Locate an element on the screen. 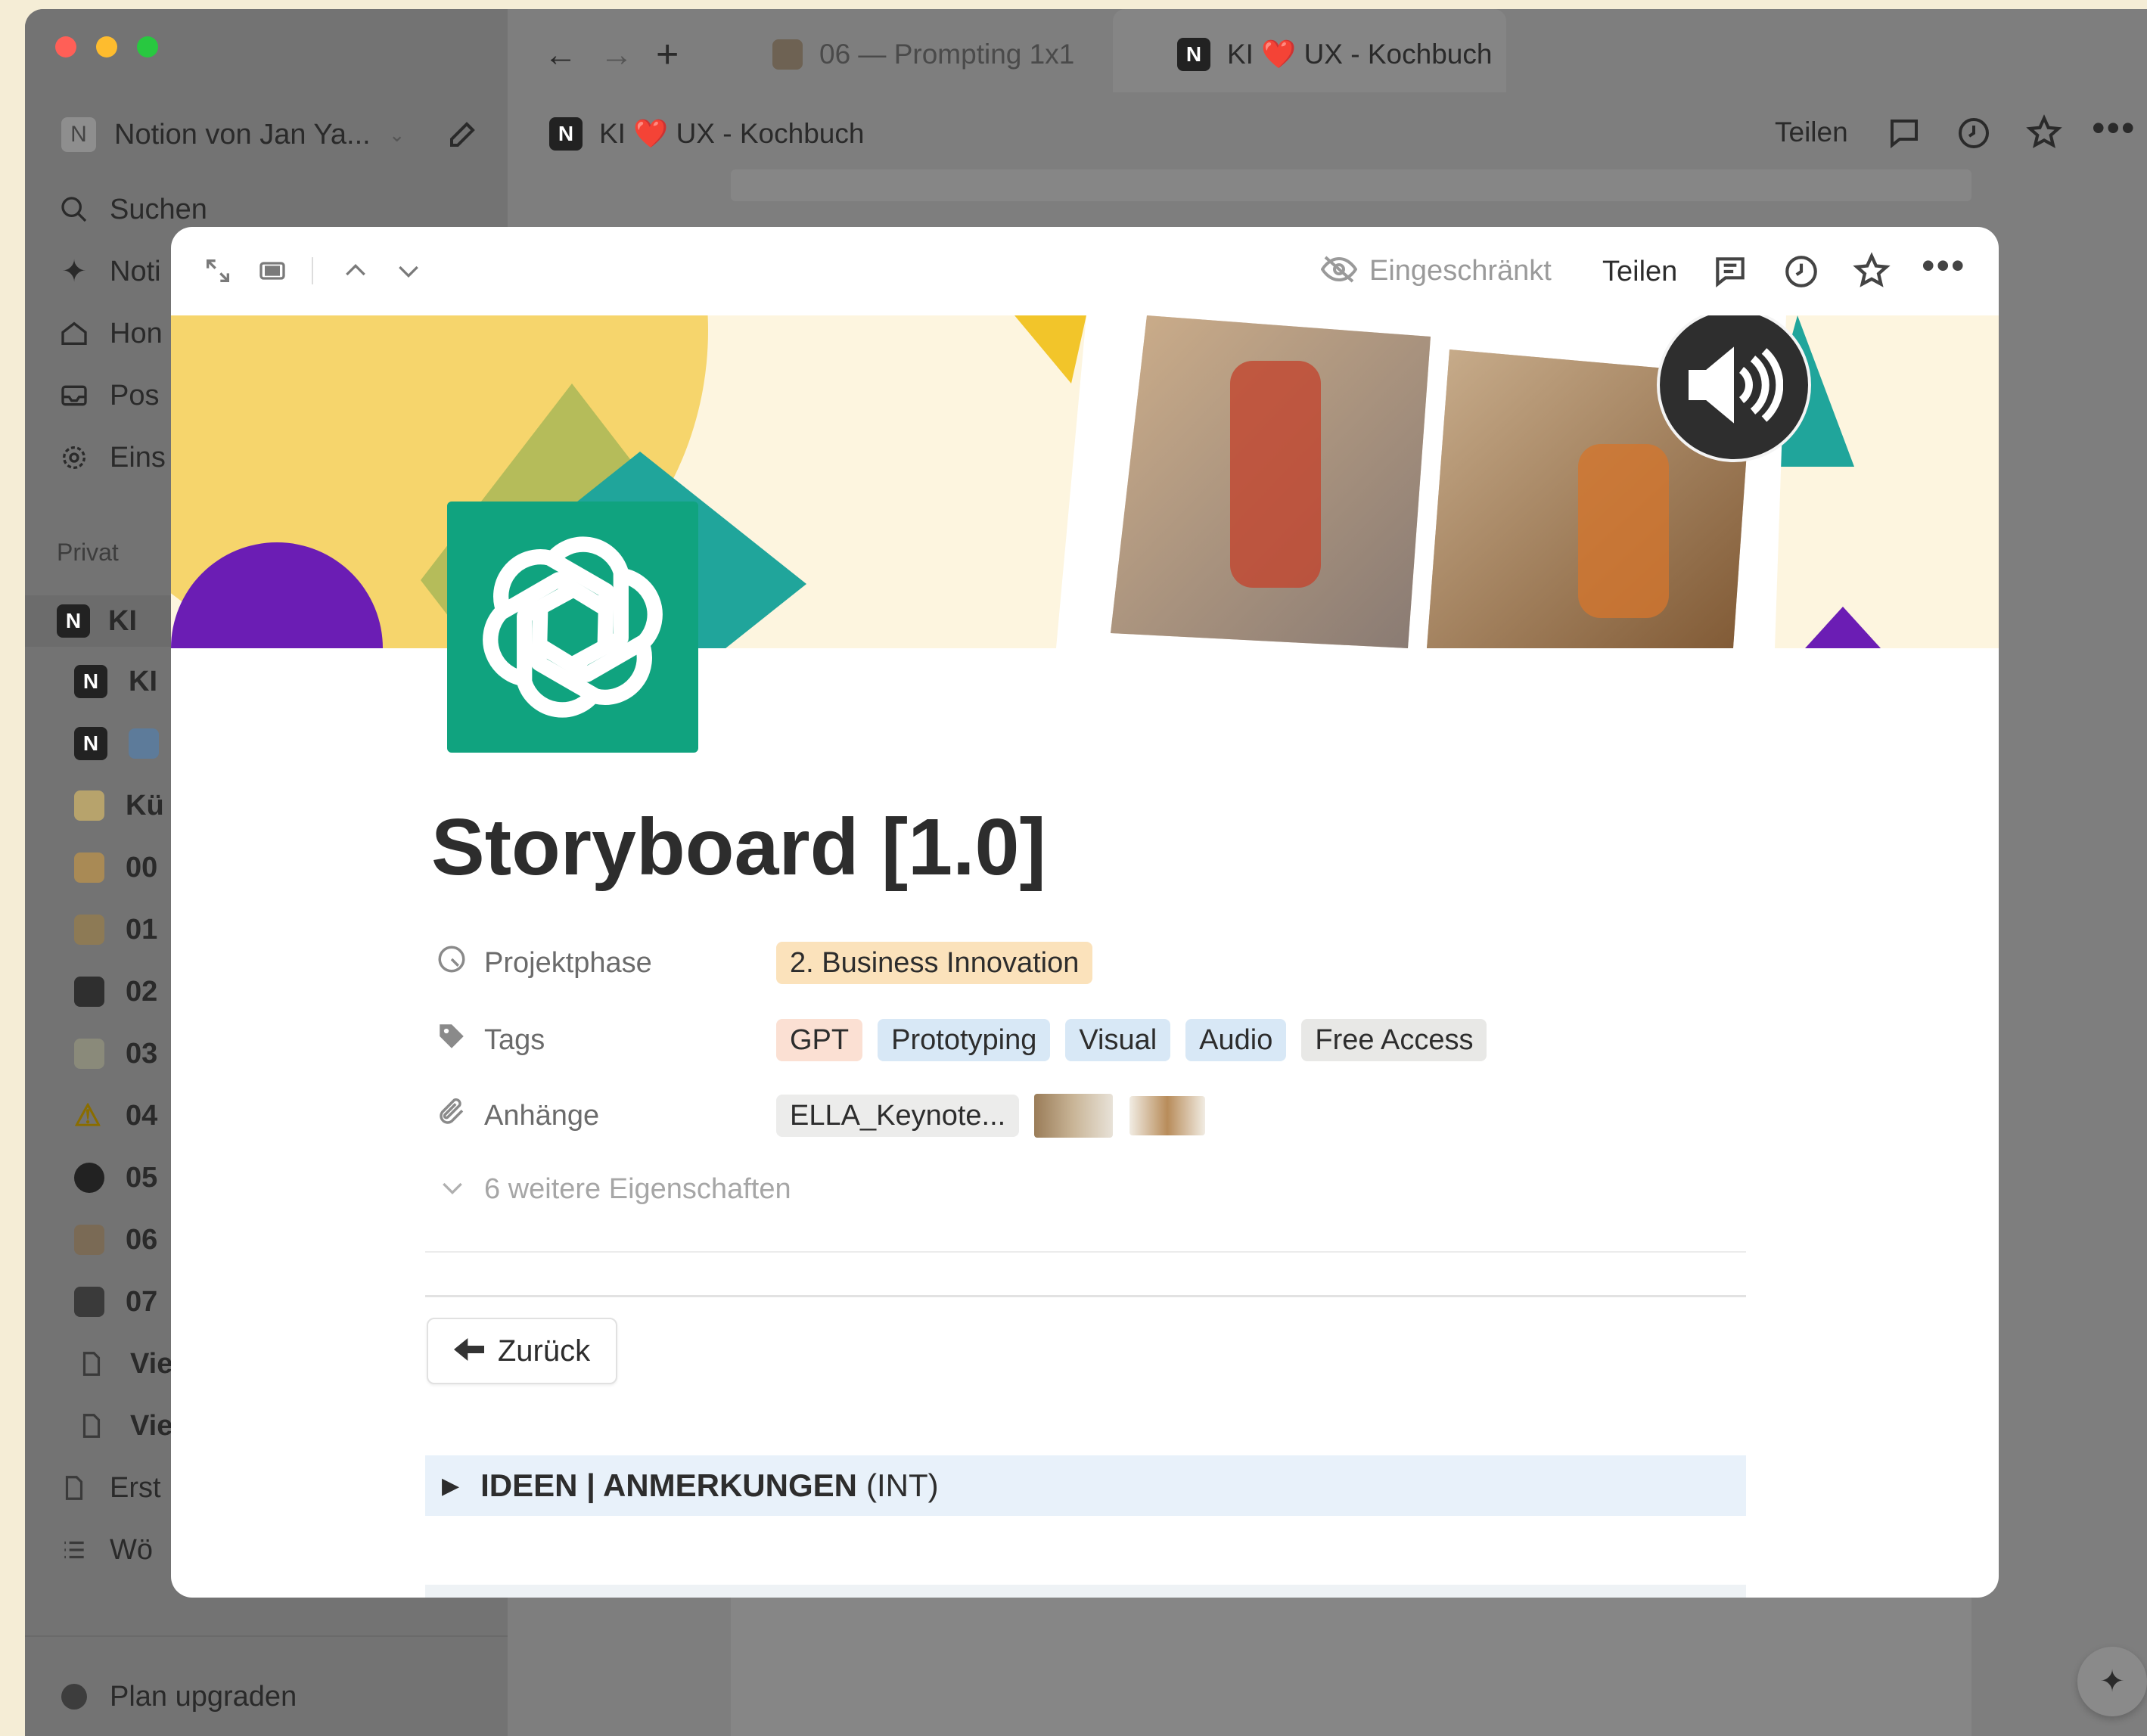  more-properties-toggle: 6 weitere Eigenschaften is located at coordinates (614, 1189).